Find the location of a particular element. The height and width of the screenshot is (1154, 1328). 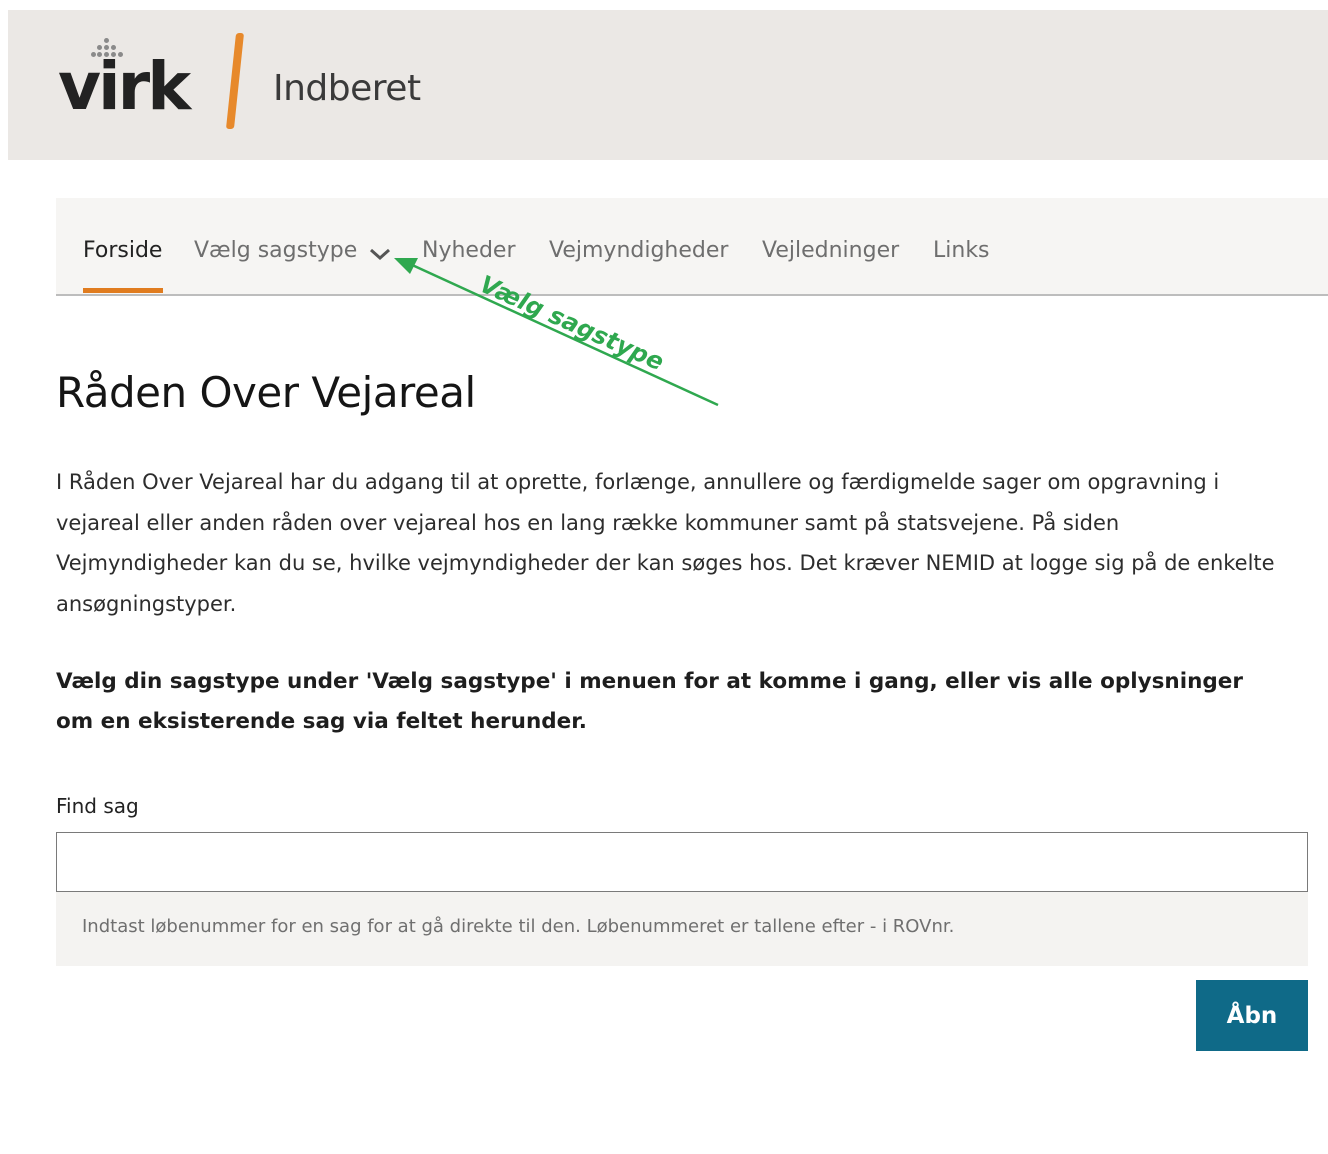

logo-divider-bar is located at coordinates (235, 81).